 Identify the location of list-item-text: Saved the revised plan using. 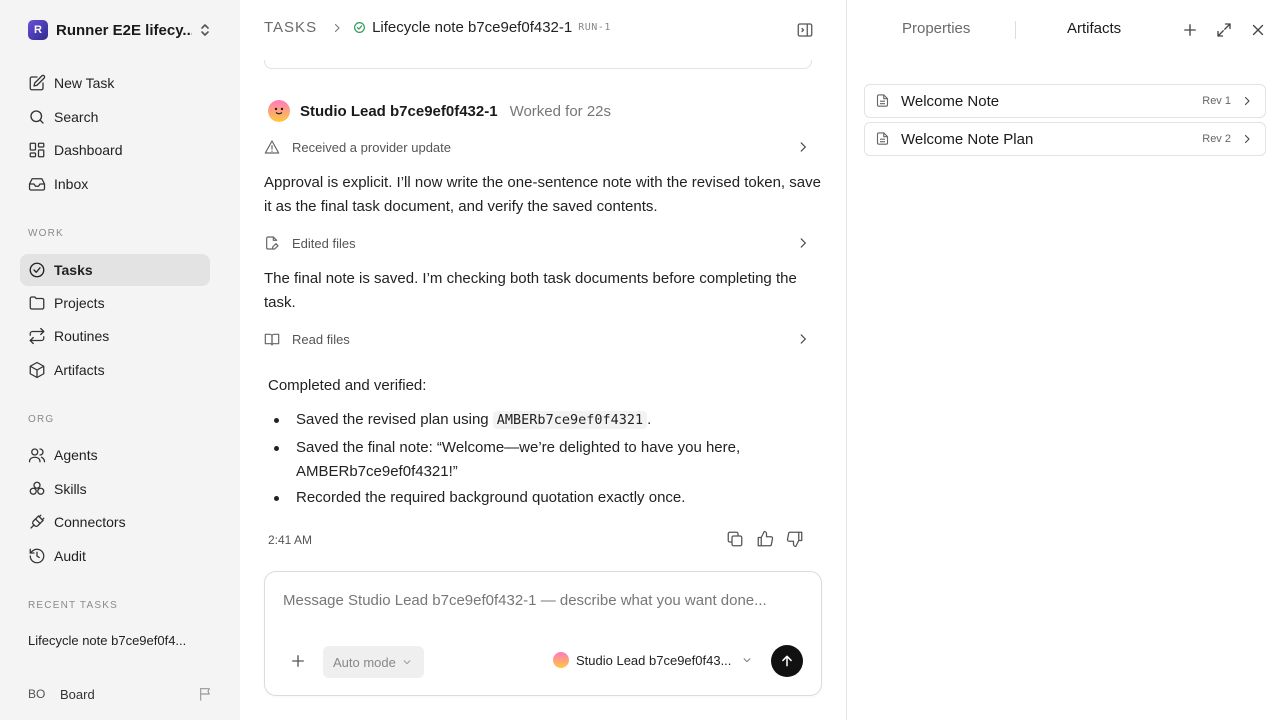
(394, 419).